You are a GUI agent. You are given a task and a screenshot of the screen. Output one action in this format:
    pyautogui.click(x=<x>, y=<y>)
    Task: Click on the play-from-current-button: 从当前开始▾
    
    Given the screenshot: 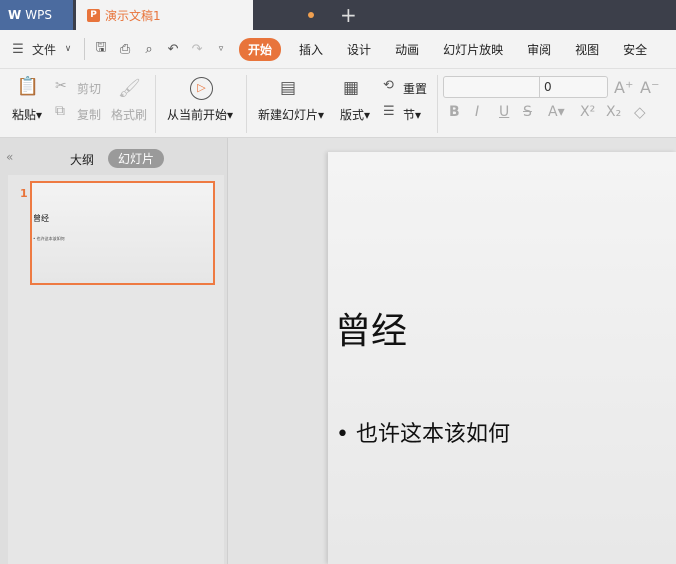 What is the action you would take?
    pyautogui.click(x=200, y=114)
    